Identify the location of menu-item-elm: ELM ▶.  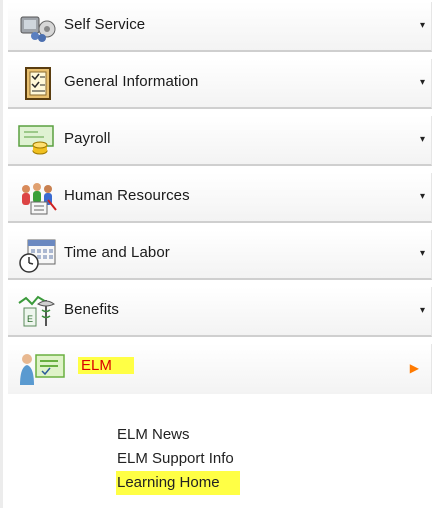
(220, 369).